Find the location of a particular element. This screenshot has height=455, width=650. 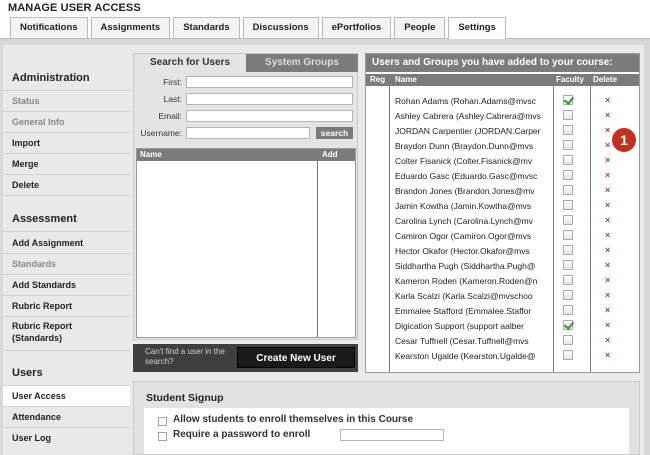

email-label: Email: is located at coordinates (170, 116).